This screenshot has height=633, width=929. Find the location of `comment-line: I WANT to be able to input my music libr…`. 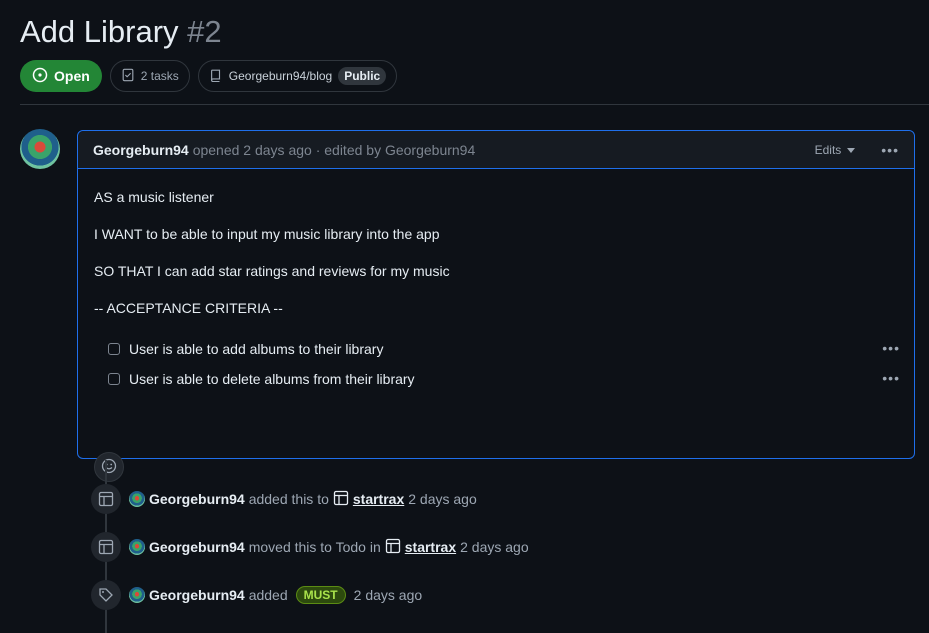

comment-line: I WANT to be able to input my music libr… is located at coordinates (267, 234).